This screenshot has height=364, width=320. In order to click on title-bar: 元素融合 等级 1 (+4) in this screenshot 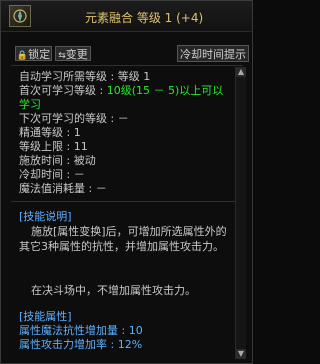, I will do `click(126, 16)`.